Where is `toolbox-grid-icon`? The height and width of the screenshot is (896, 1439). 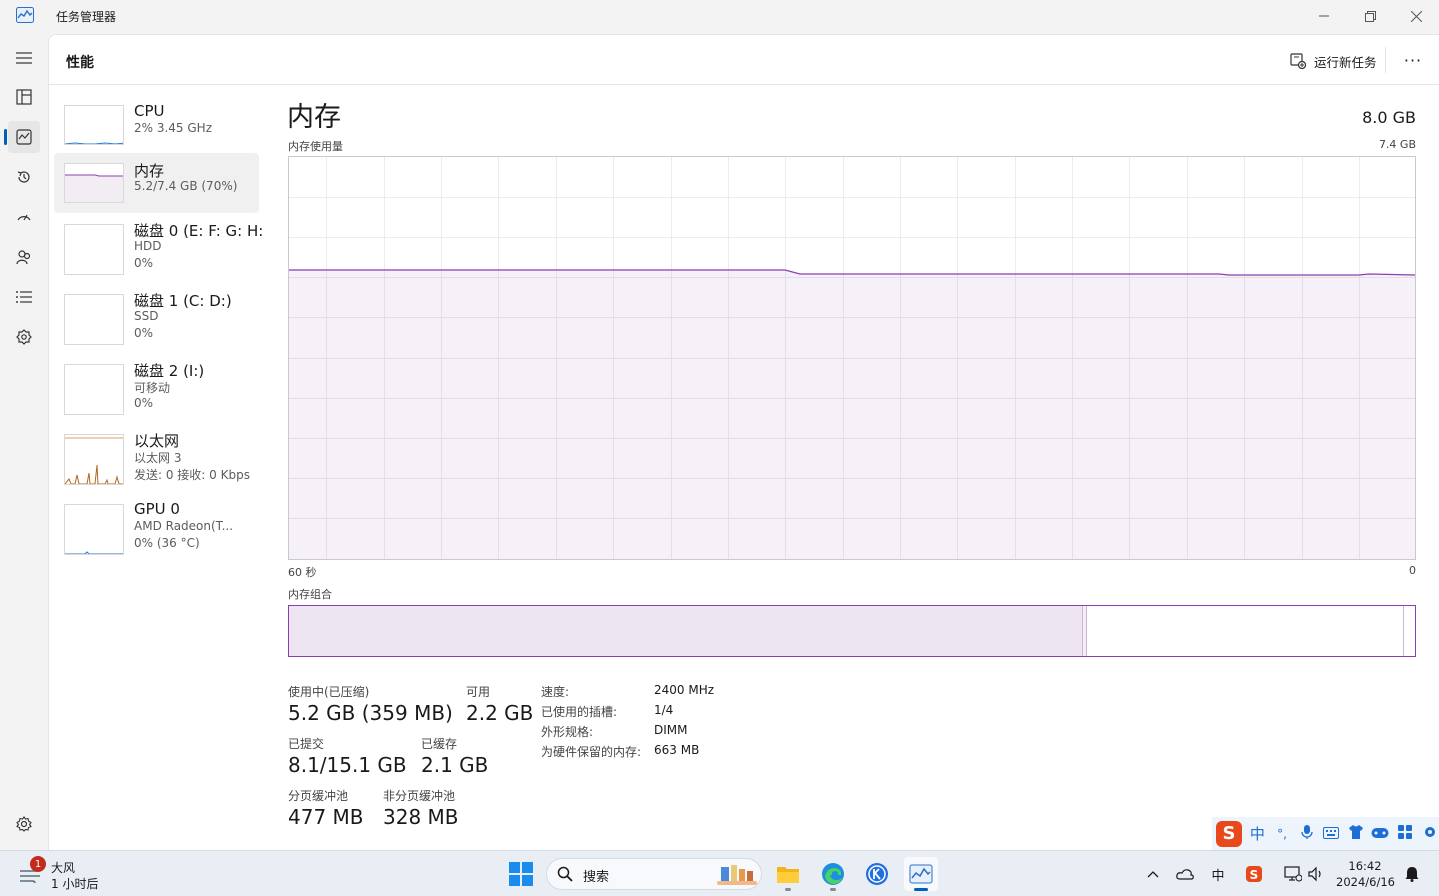
toolbox-grid-icon is located at coordinates (1405, 833).